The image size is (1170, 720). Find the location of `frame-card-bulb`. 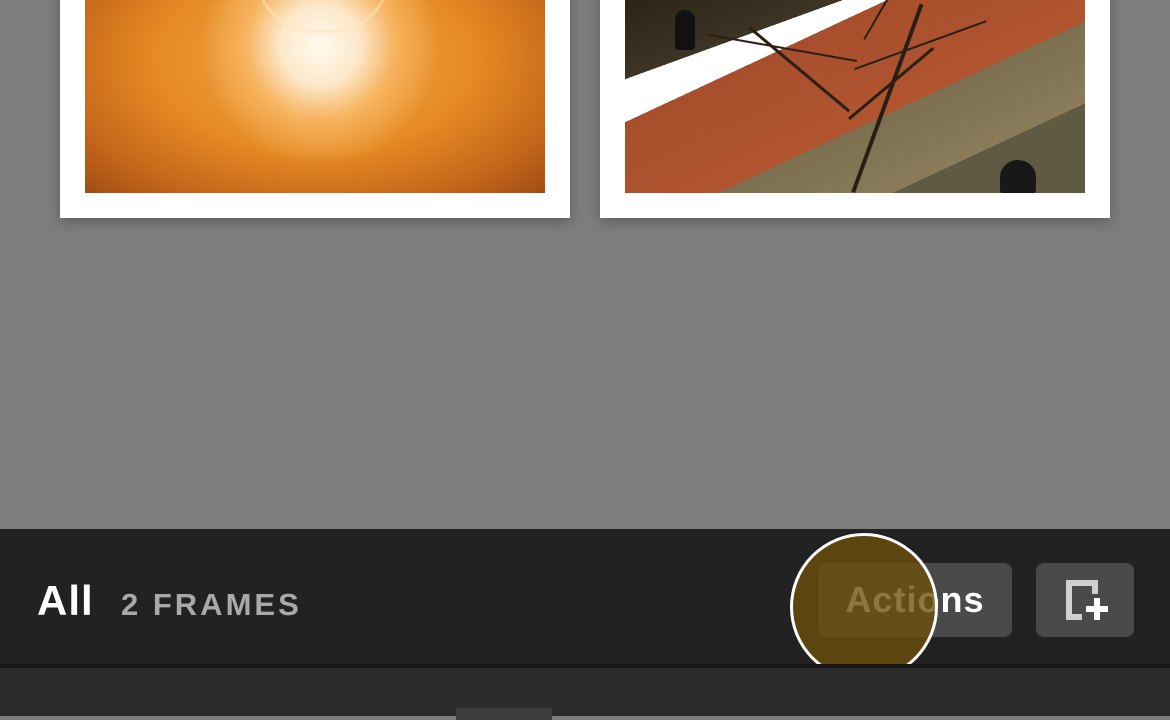

frame-card-bulb is located at coordinates (315, 109).